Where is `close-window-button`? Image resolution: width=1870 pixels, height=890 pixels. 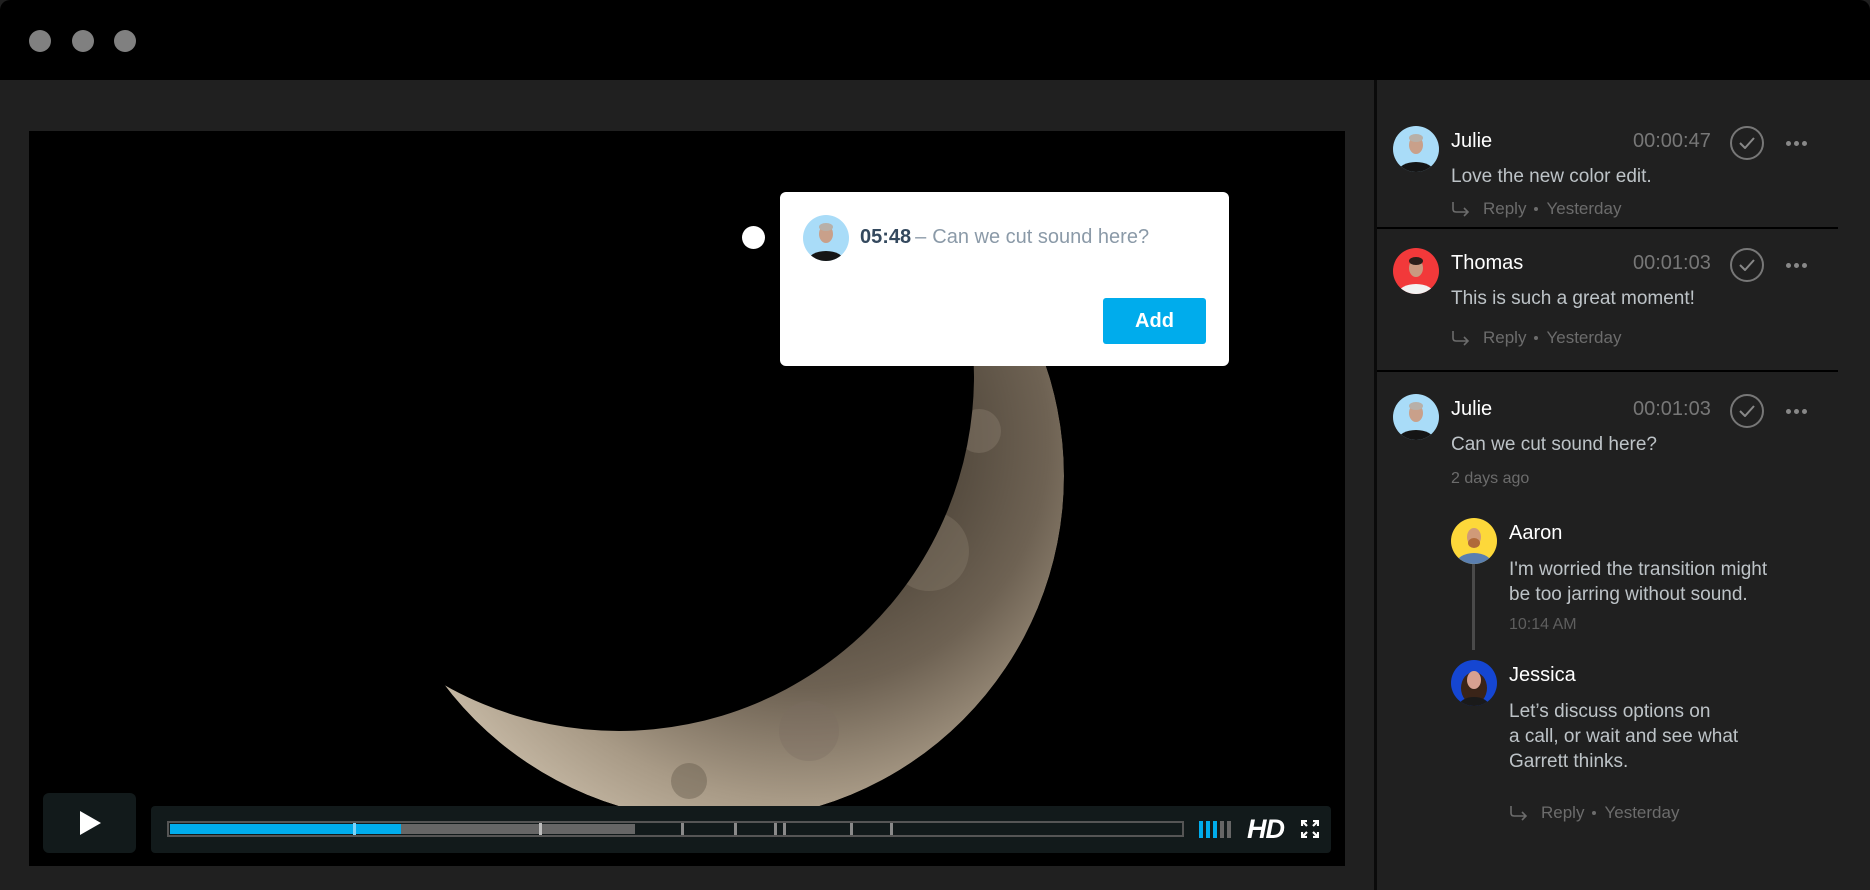
close-window-button is located at coordinates (40, 41).